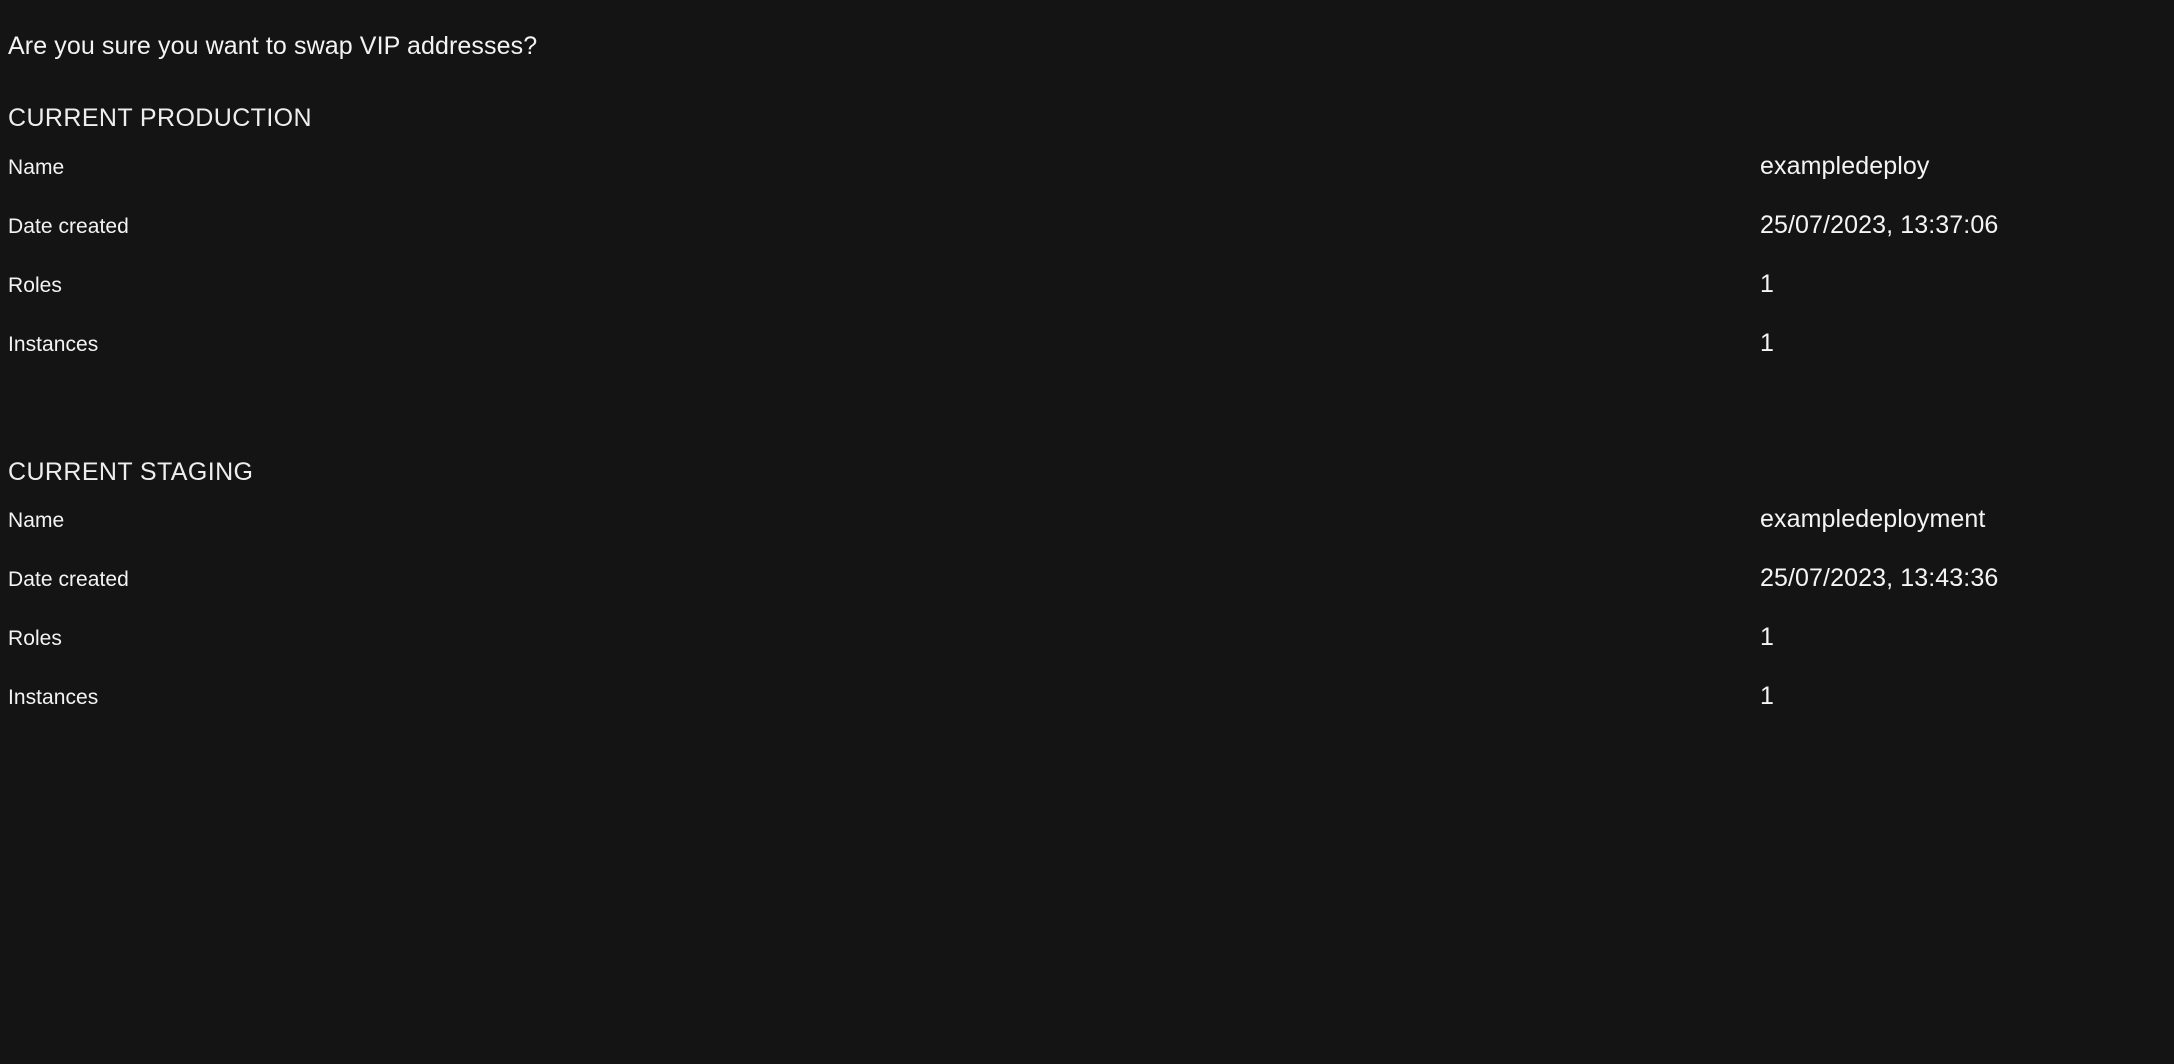 This screenshot has width=2174, height=1064. Describe the element at coordinates (1091, 594) in the screenshot. I see `property-row-date-created: Date created 25/07/2023, 13:43:36` at that location.